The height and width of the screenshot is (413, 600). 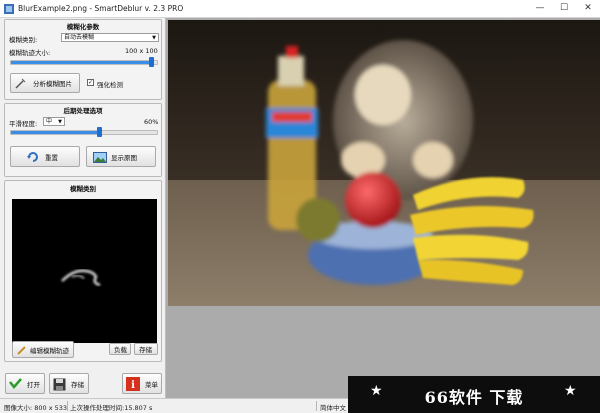 I want to click on save-kernel-label: 存储, so click(x=145, y=350).